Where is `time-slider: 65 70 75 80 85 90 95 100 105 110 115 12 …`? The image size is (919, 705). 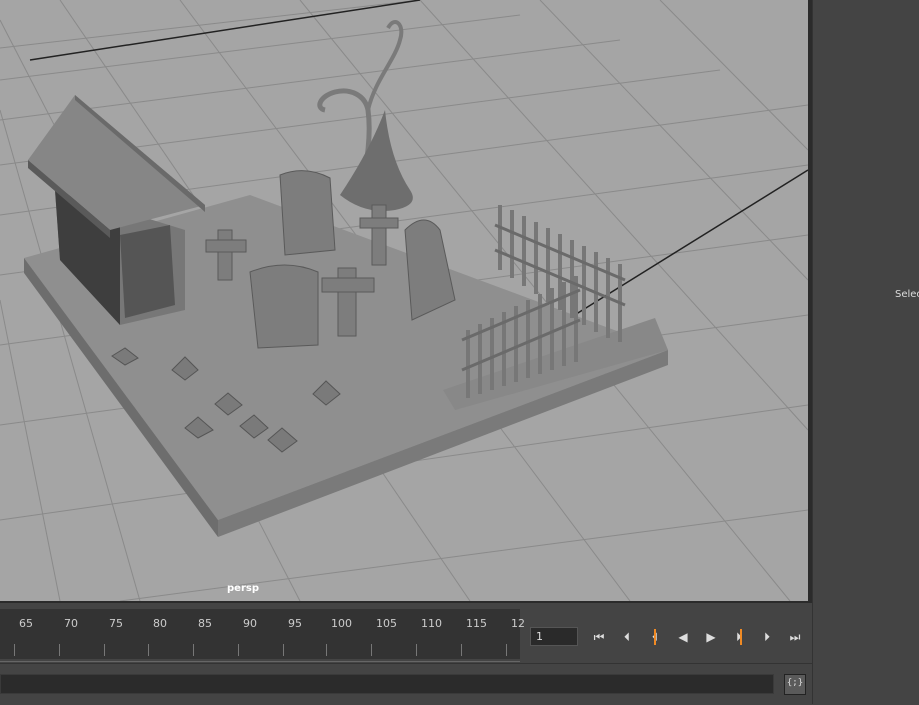
time-slider: 65 70 75 80 85 90 95 100 105 110 115 12 … is located at coordinates (406, 633).